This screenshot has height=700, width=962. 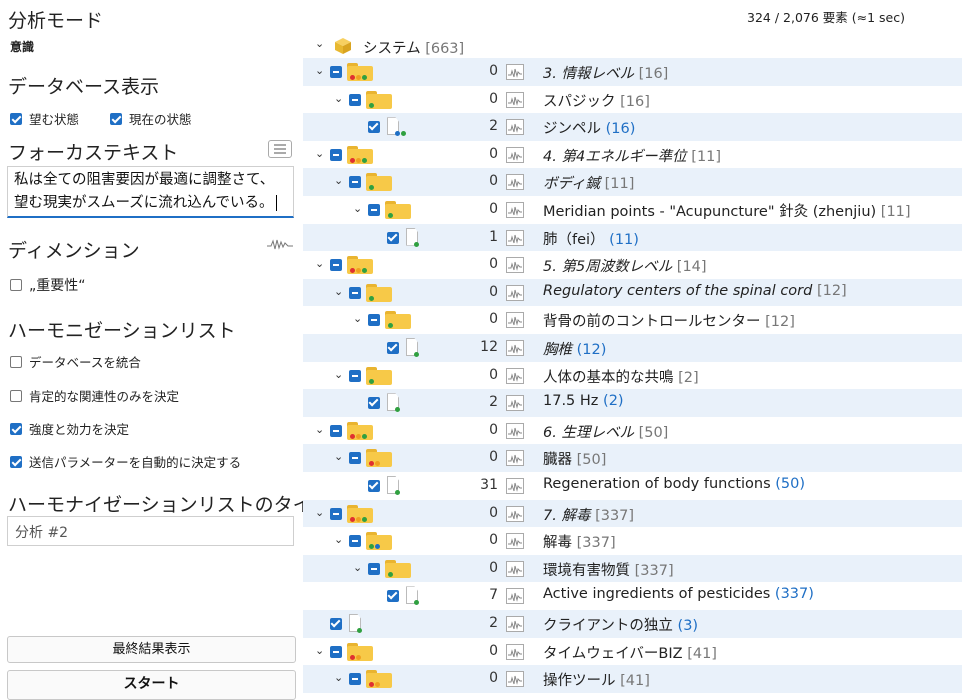 I want to click on tree-row: 7 Active ingredients of pesticides (337), so click(x=632, y=596).